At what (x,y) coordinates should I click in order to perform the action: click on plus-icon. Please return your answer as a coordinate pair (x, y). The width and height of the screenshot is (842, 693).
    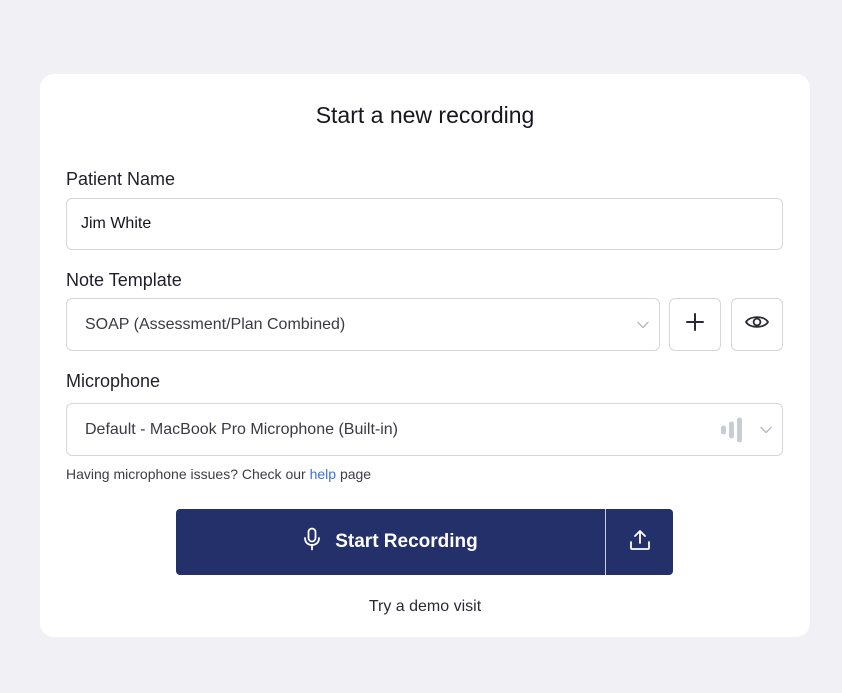
    Looking at the image, I should click on (695, 324).